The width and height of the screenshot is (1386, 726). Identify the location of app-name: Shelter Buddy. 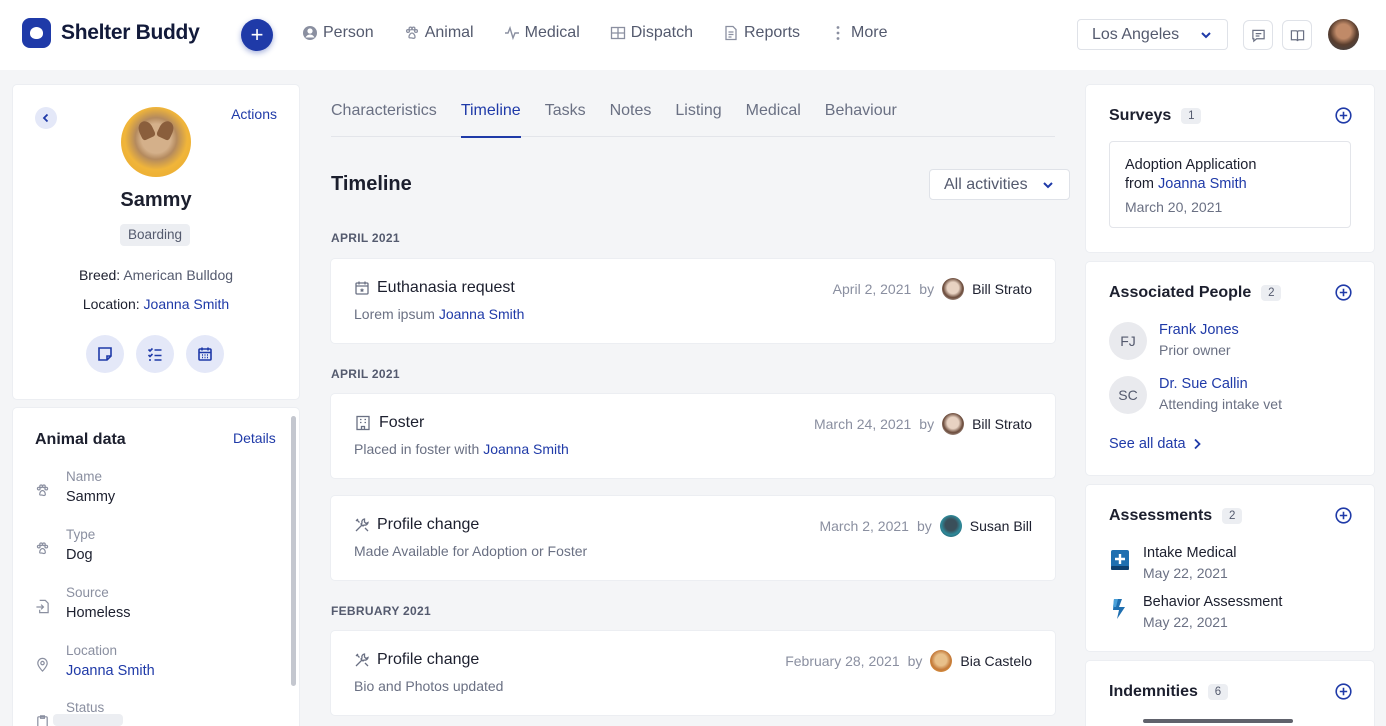
(130, 32).